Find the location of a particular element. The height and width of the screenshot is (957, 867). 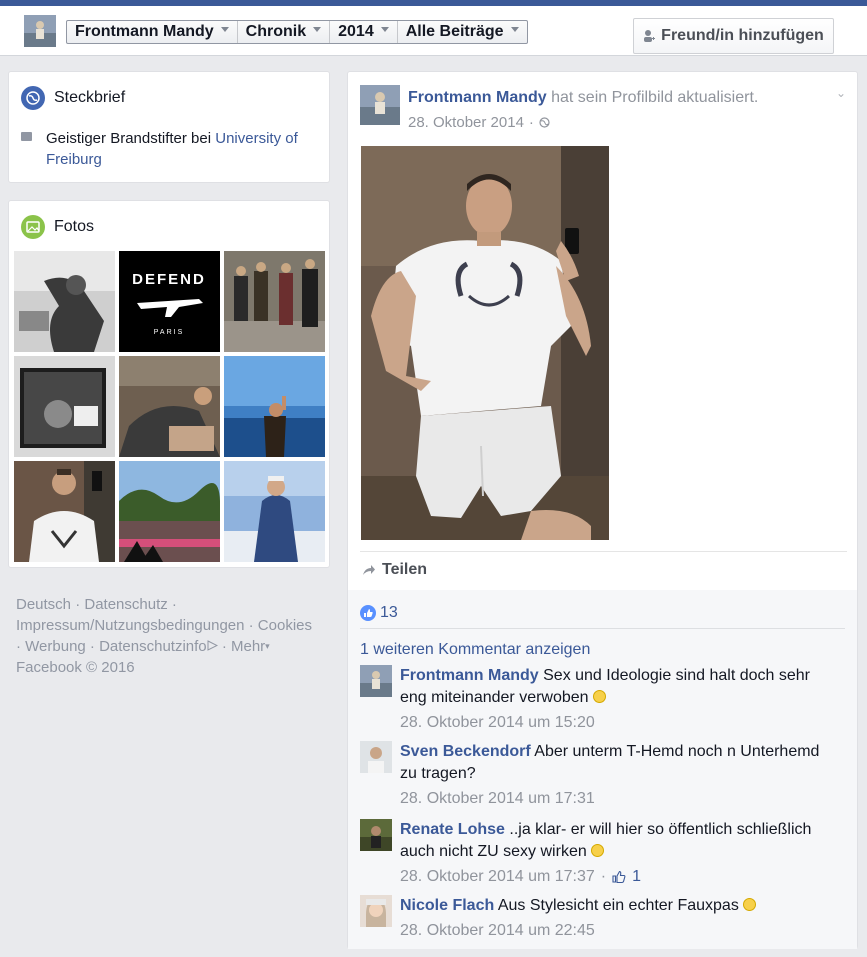

photo-thumbnail: DEFEND PARIS is located at coordinates (169, 301).